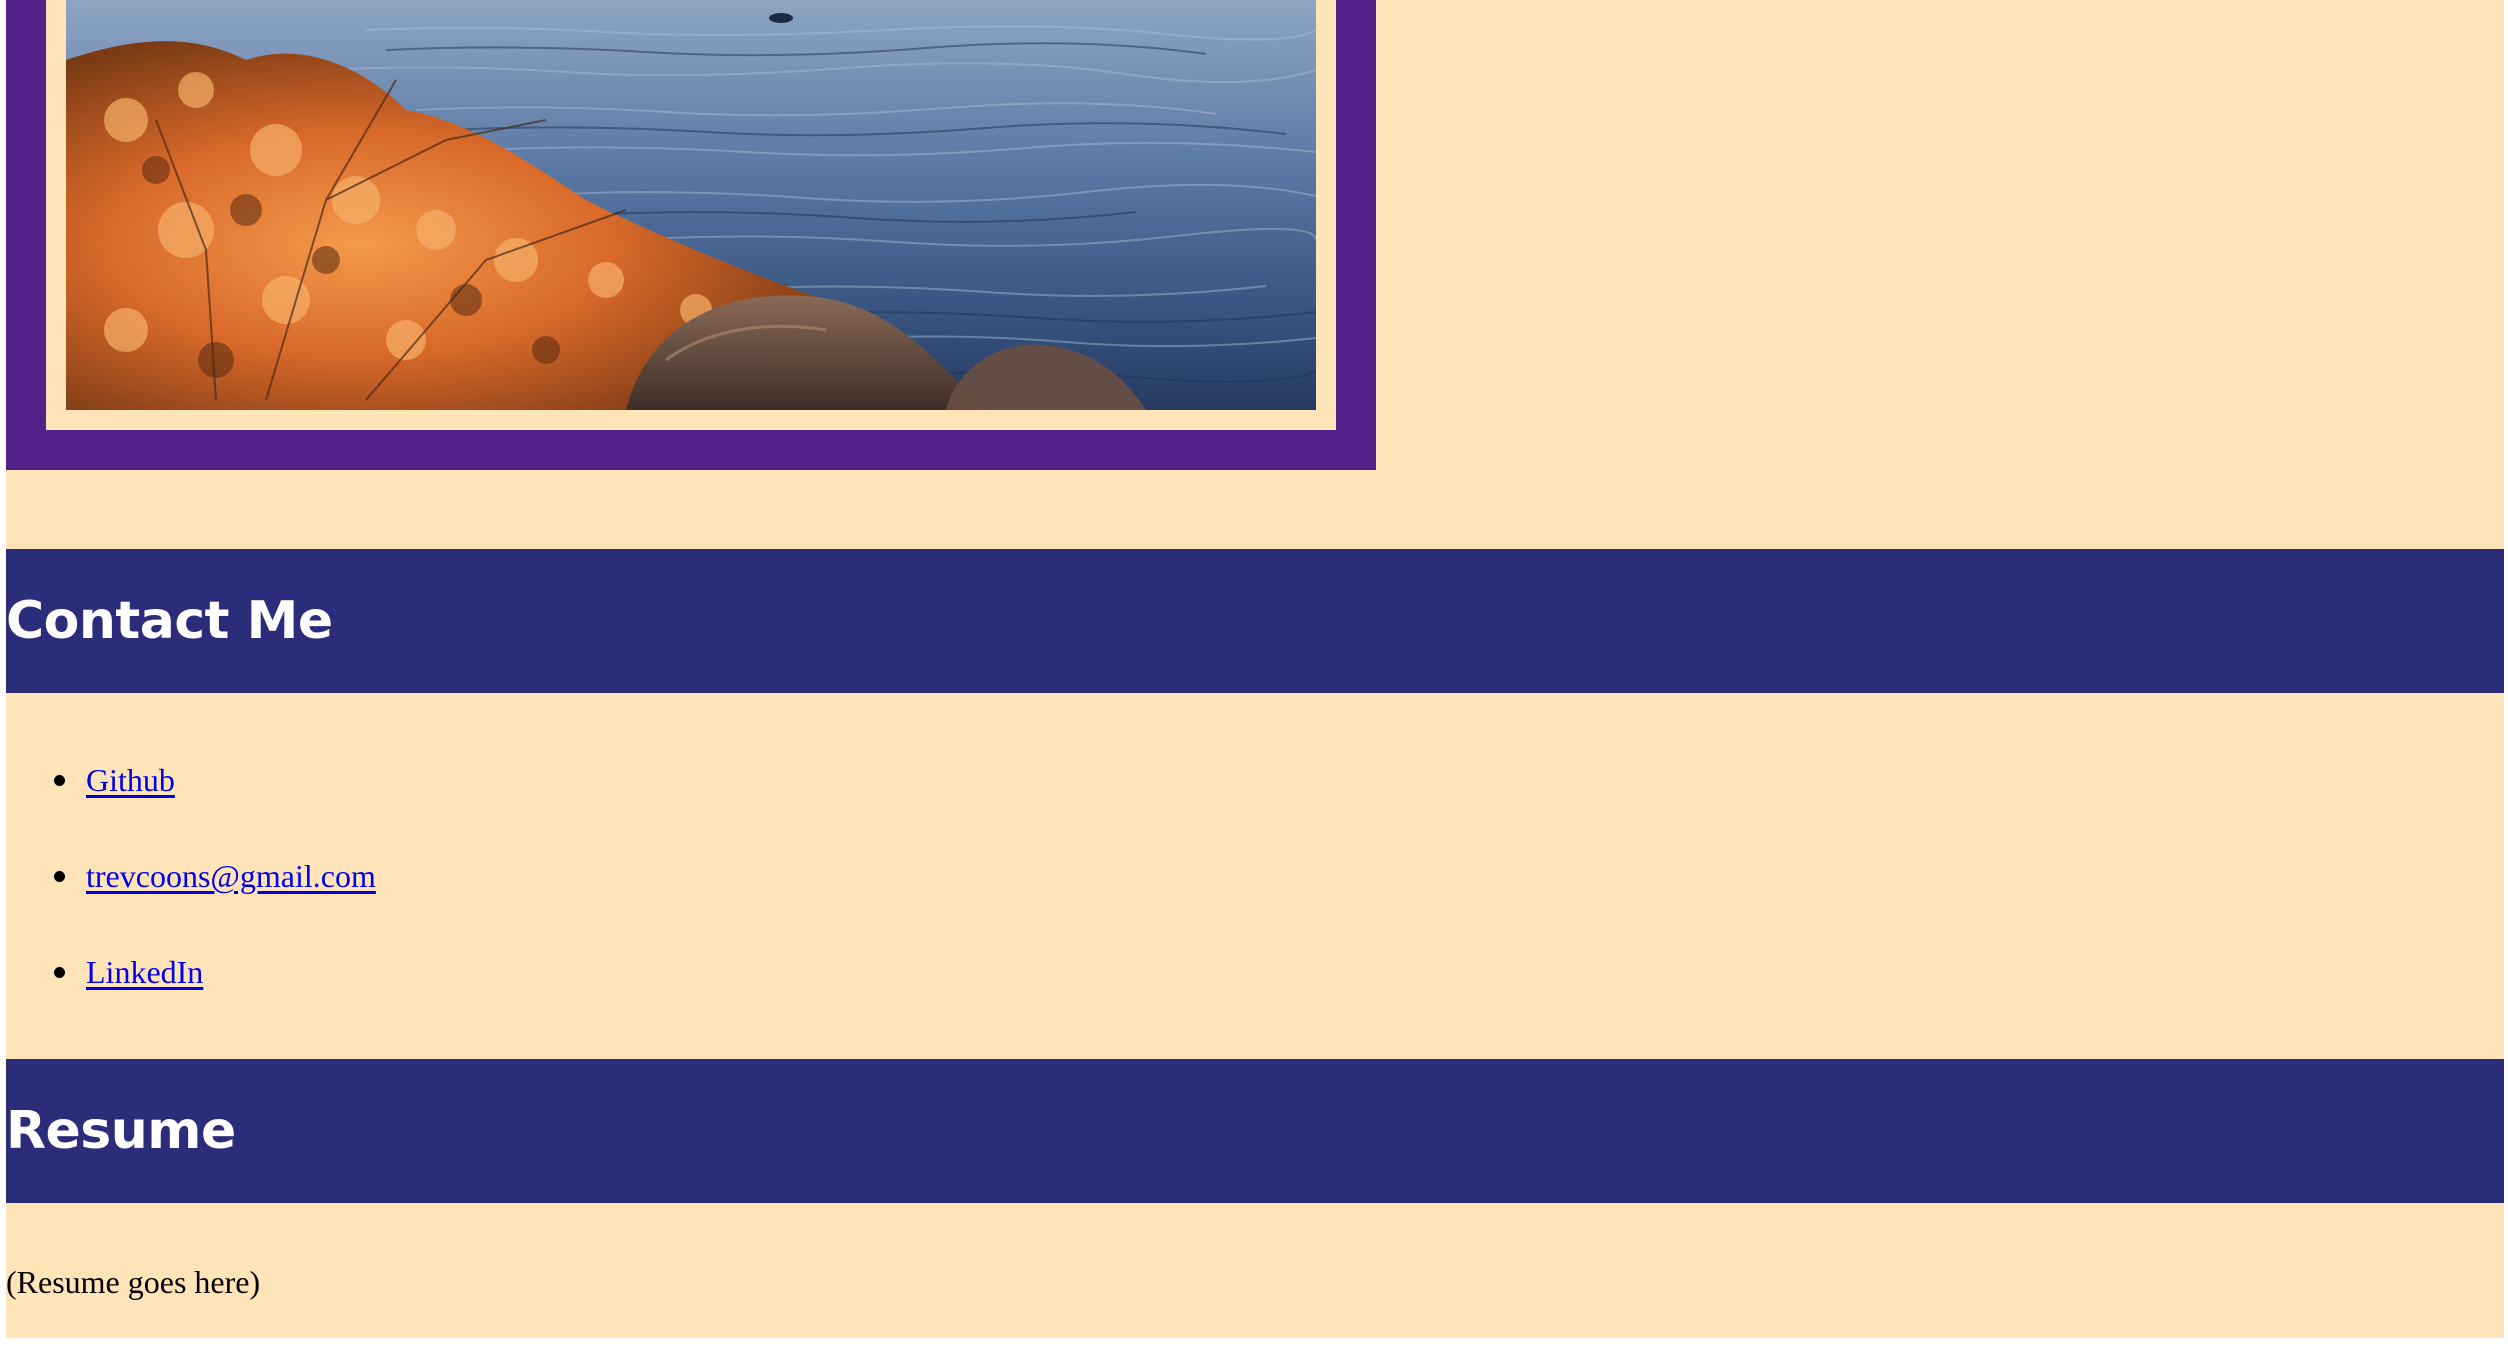 The image size is (2508, 1362). What do you see at coordinates (121, 1131) in the screenshot?
I see `resume-heading: Resume` at bounding box center [121, 1131].